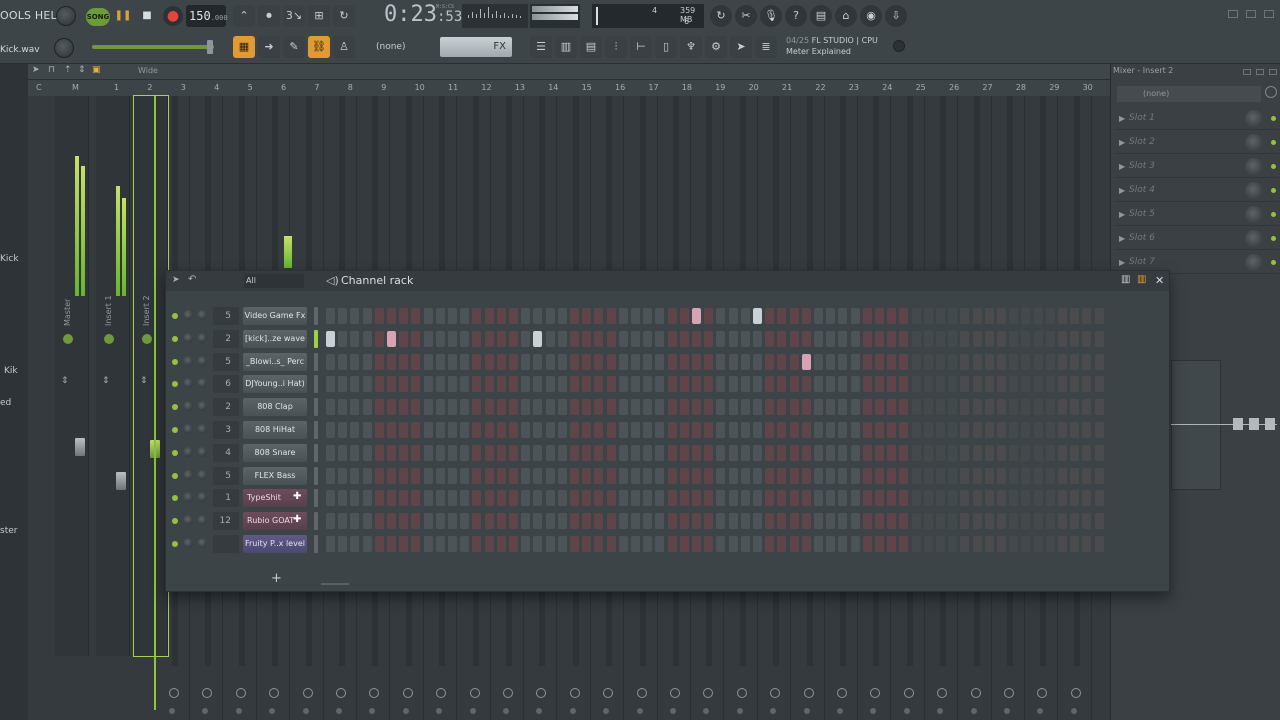 The height and width of the screenshot is (720, 1280). Describe the element at coordinates (148, 70) in the screenshot. I see `layout-mode-label: Wide` at that location.